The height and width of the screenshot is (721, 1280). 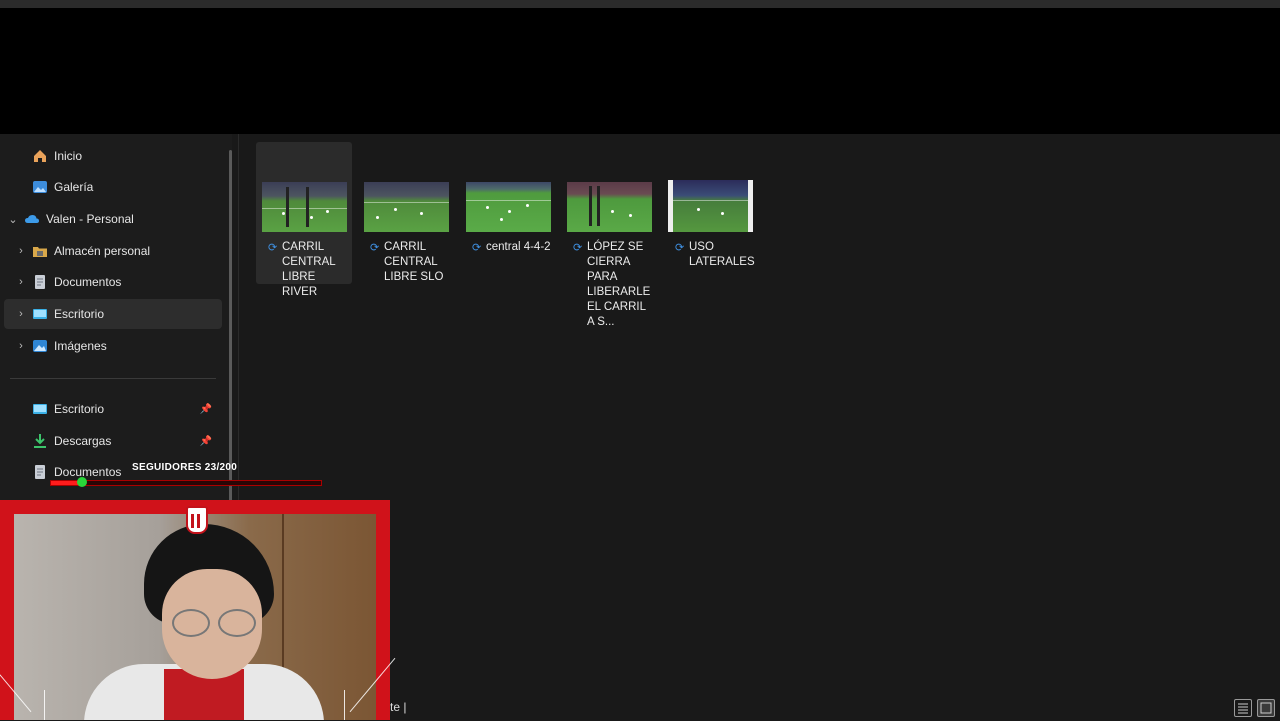 What do you see at coordinates (640, 4) in the screenshot?
I see `window-title-strip` at bounding box center [640, 4].